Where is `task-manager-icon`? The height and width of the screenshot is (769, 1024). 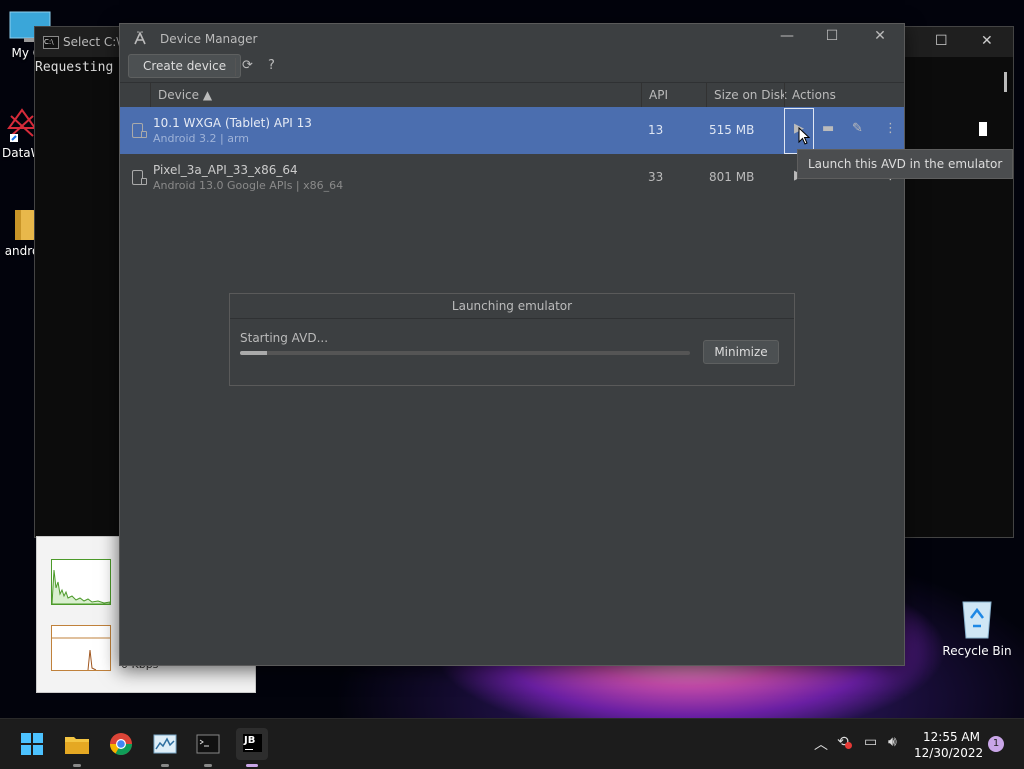
task-manager-icon is located at coordinates (165, 744).